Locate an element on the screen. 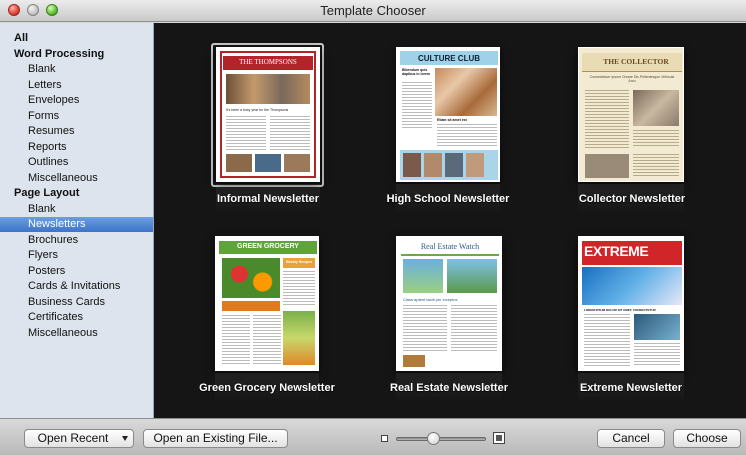 Image resolution: width=746 pixels, height=455 pixels. template-label: Green Grocery Newsletter is located at coordinates (267, 388).